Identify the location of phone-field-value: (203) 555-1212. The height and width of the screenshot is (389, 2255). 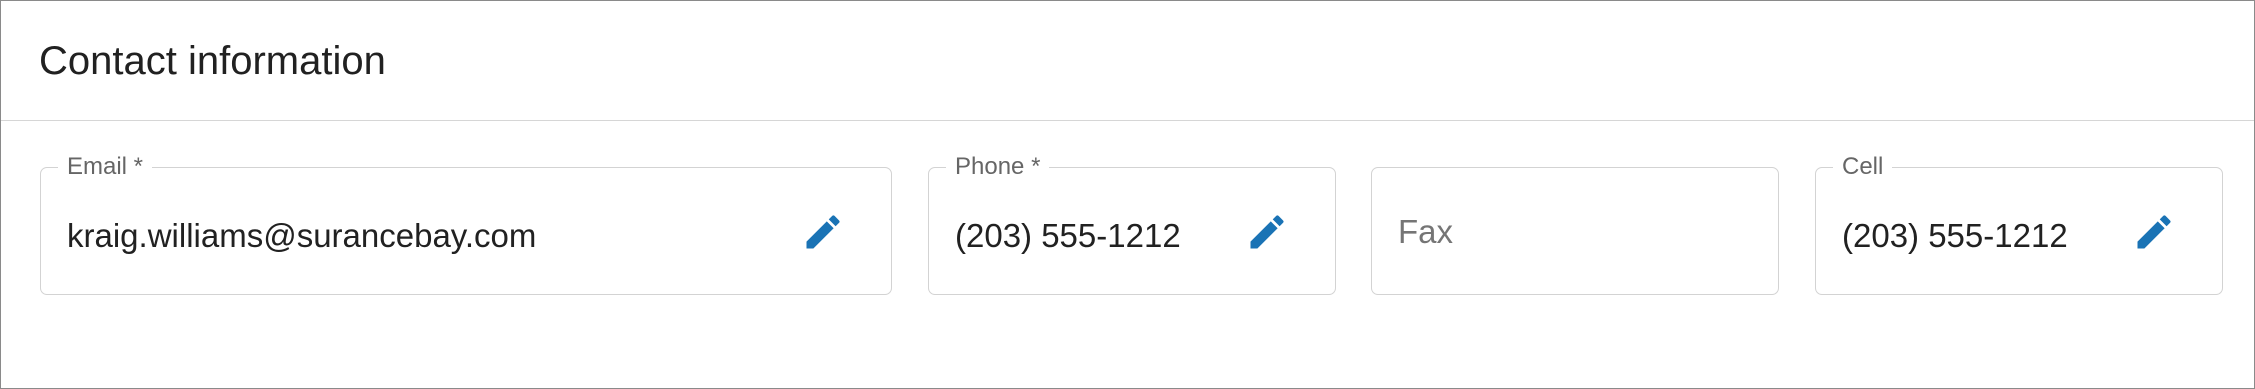
(1068, 236).